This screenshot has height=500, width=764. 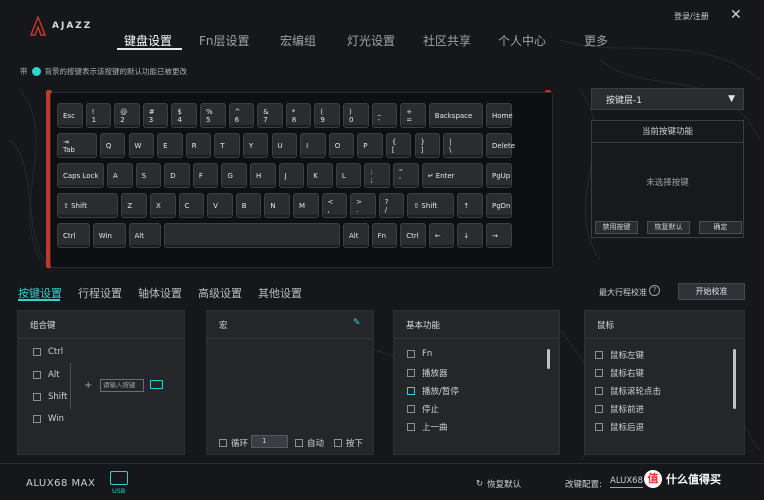 What do you see at coordinates (370, 145) in the screenshot?
I see `keycap: P` at bounding box center [370, 145].